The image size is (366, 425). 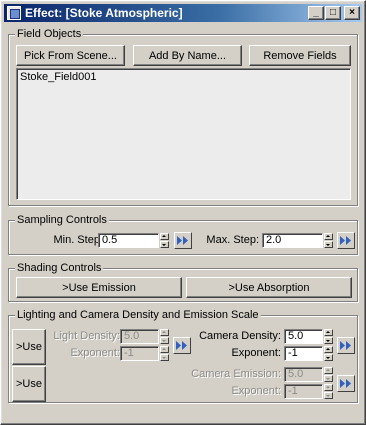 What do you see at coordinates (346, 383) in the screenshot?
I see `emission-fast-forward-icon` at bounding box center [346, 383].